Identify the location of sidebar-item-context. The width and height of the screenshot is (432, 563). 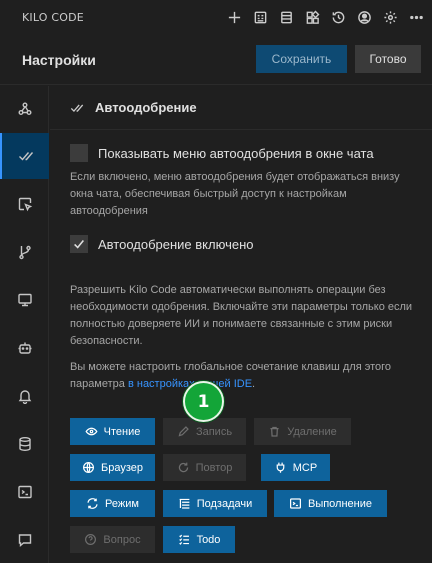
(24, 444).